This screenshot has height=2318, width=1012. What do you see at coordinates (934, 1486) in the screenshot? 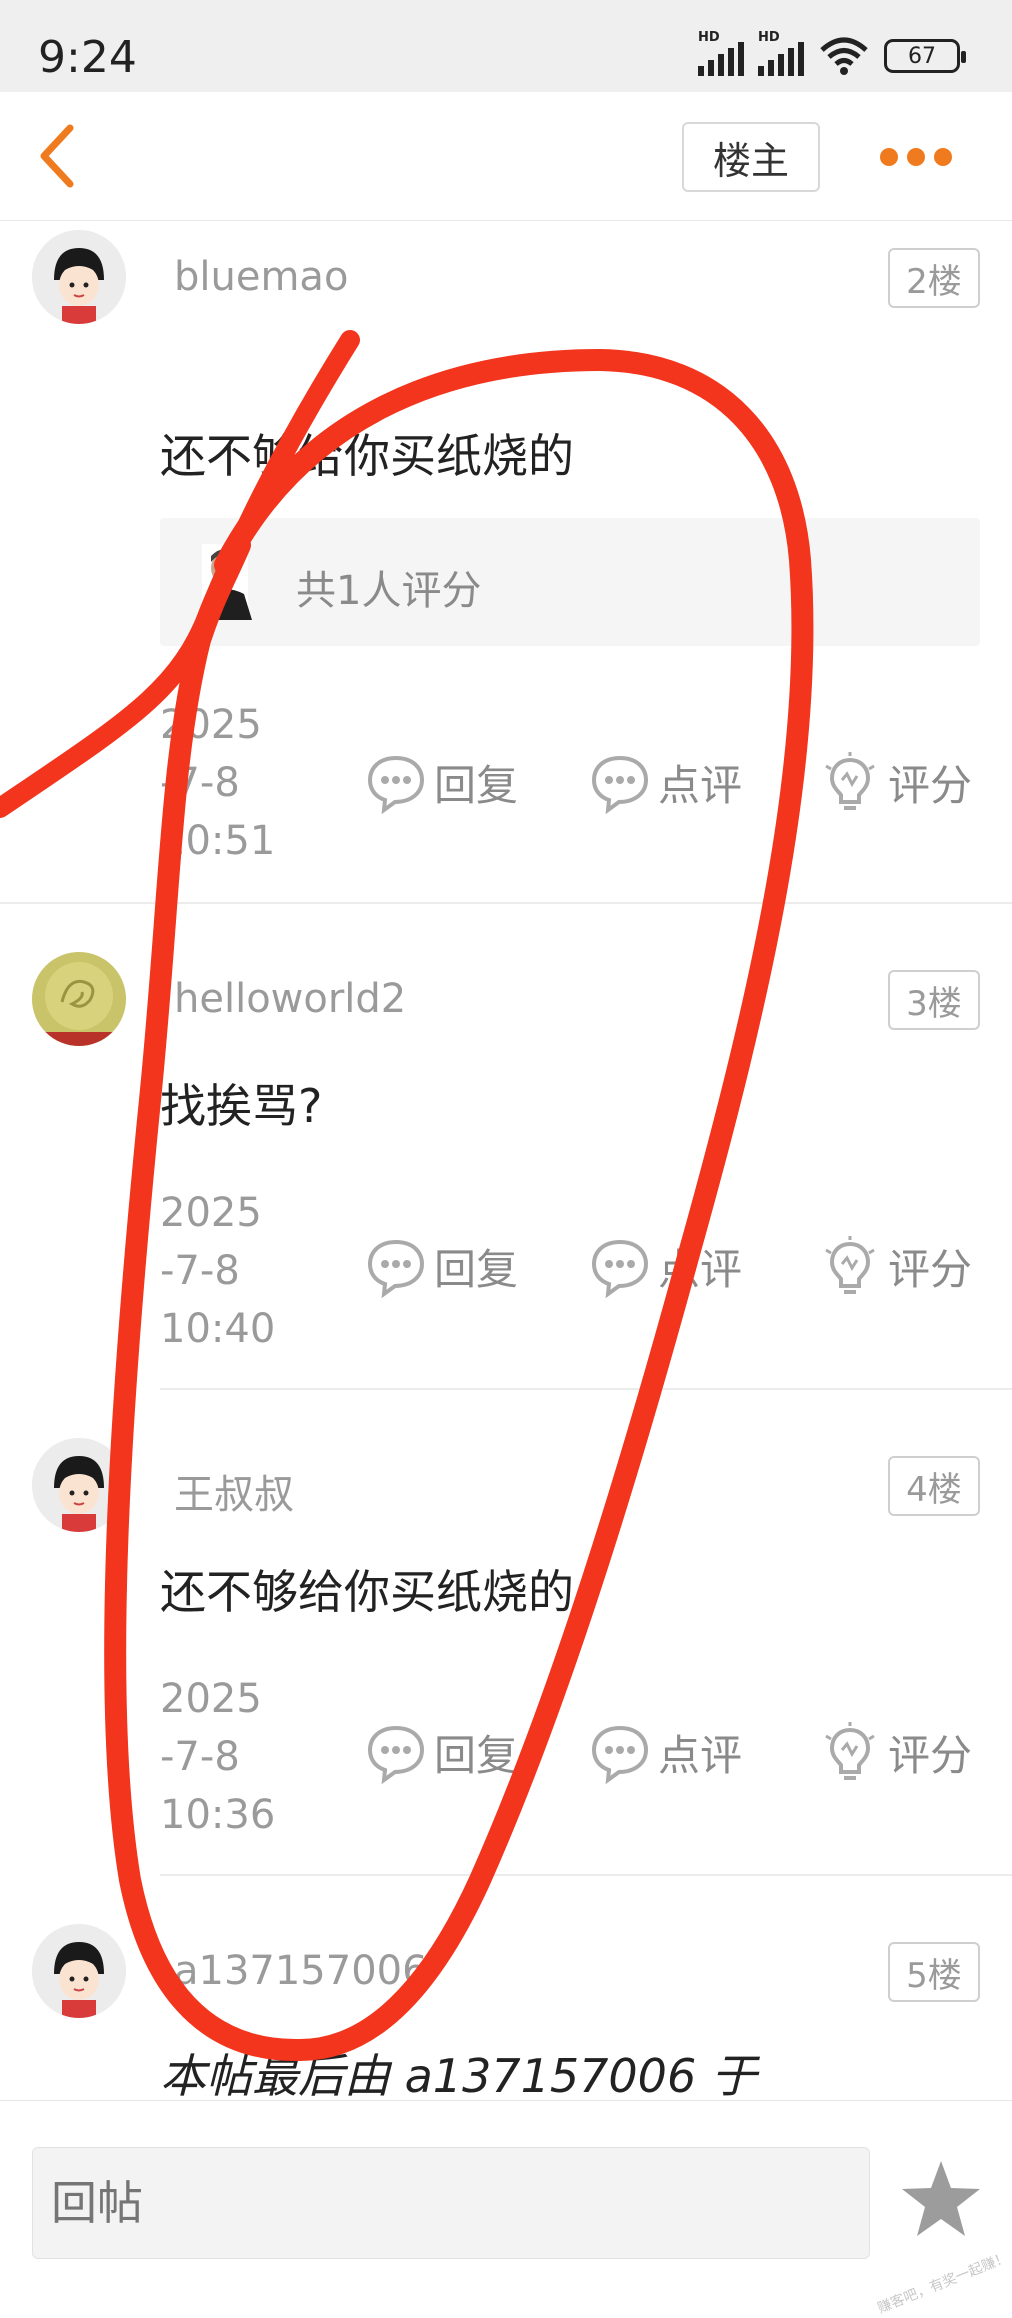
I see `floor-badge: 4楼` at bounding box center [934, 1486].